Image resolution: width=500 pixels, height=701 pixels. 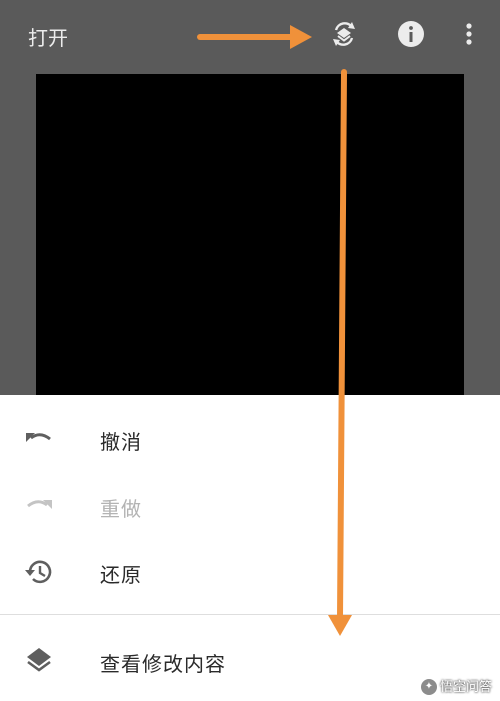 I want to click on more-vertical-icon, so click(x=469, y=34).